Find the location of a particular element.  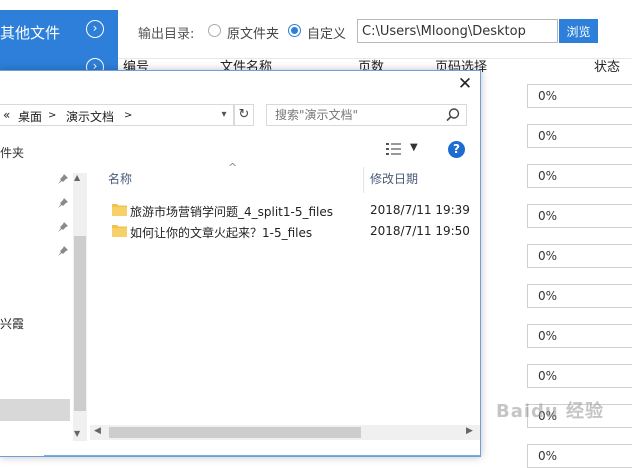

list-item: 如何让你的文章火起来？1-5_files 2018/7/11 19:50 is located at coordinates (292, 232).